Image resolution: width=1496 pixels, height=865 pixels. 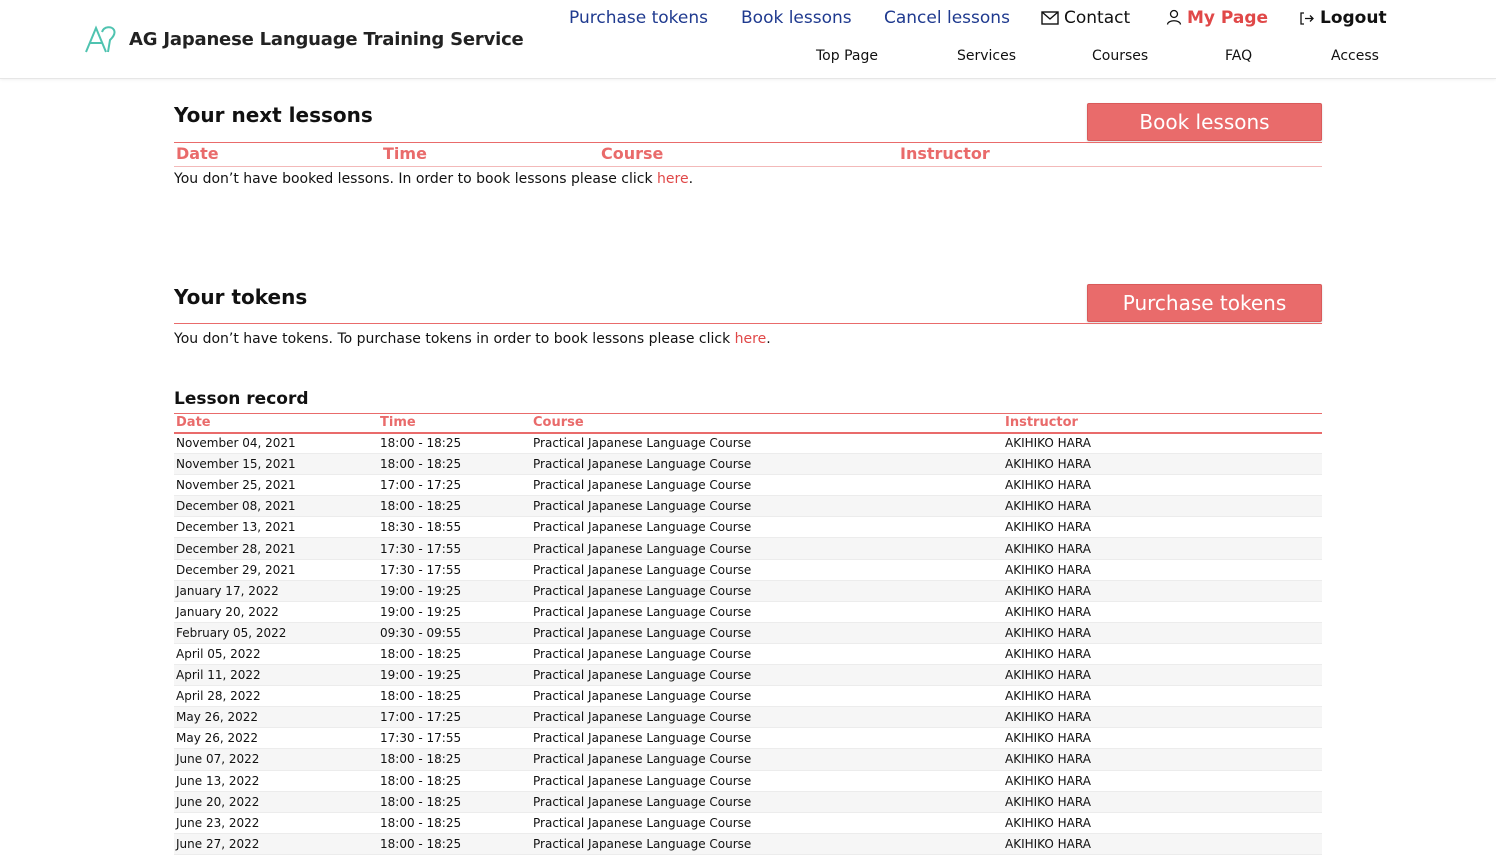 What do you see at coordinates (276, 527) in the screenshot?
I see `cell-date: December 13, 2021` at bounding box center [276, 527].